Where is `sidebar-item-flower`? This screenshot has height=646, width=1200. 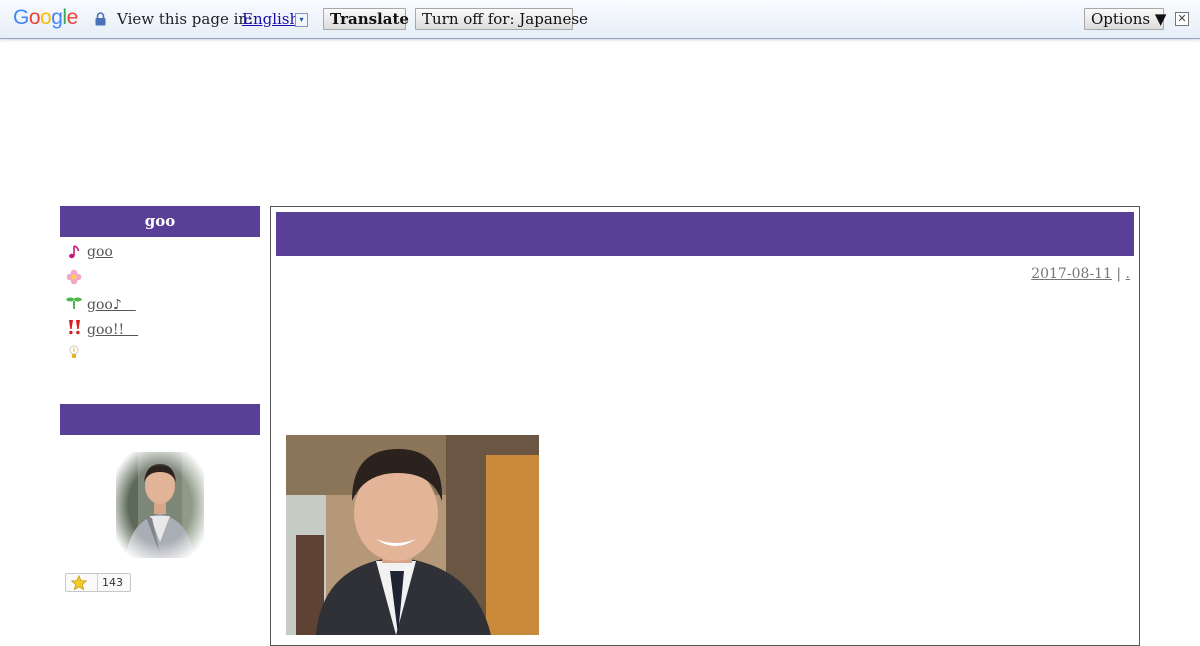
sidebar-item-flower is located at coordinates (161, 280).